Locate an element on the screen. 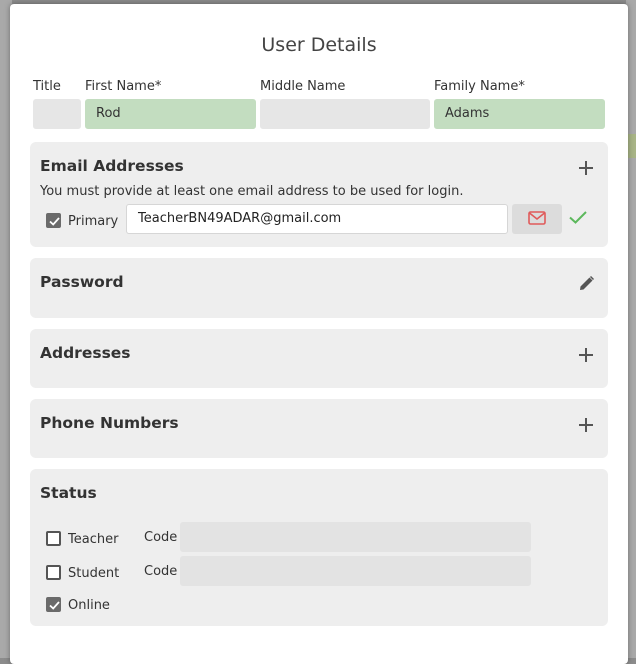  primary-checkbox is located at coordinates (53, 220).